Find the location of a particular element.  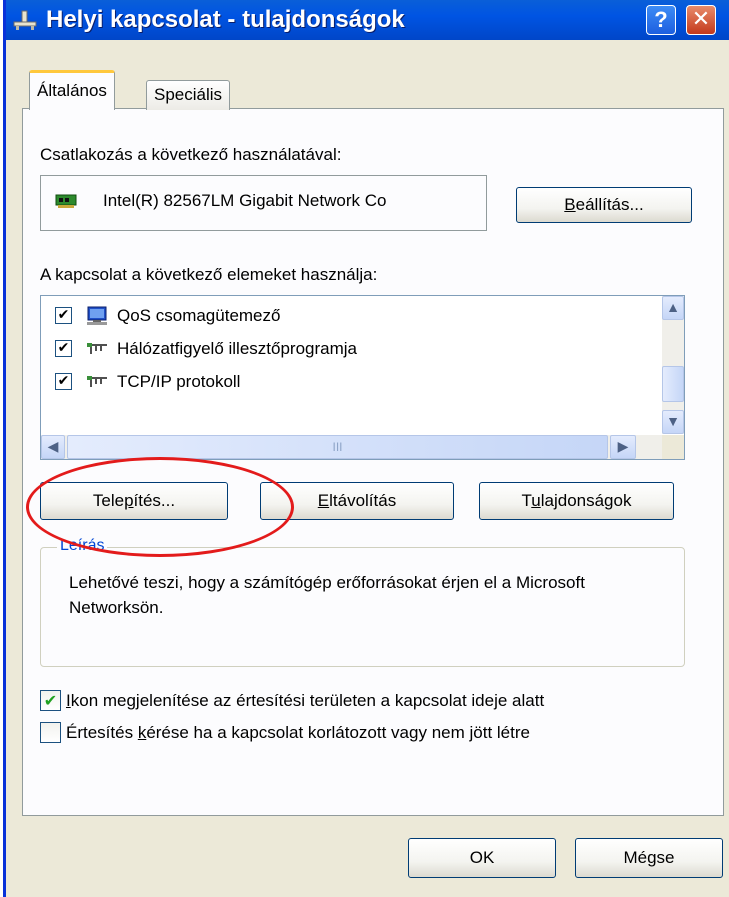

vertical-scrollbar: ▲ ▼ is located at coordinates (673, 365).